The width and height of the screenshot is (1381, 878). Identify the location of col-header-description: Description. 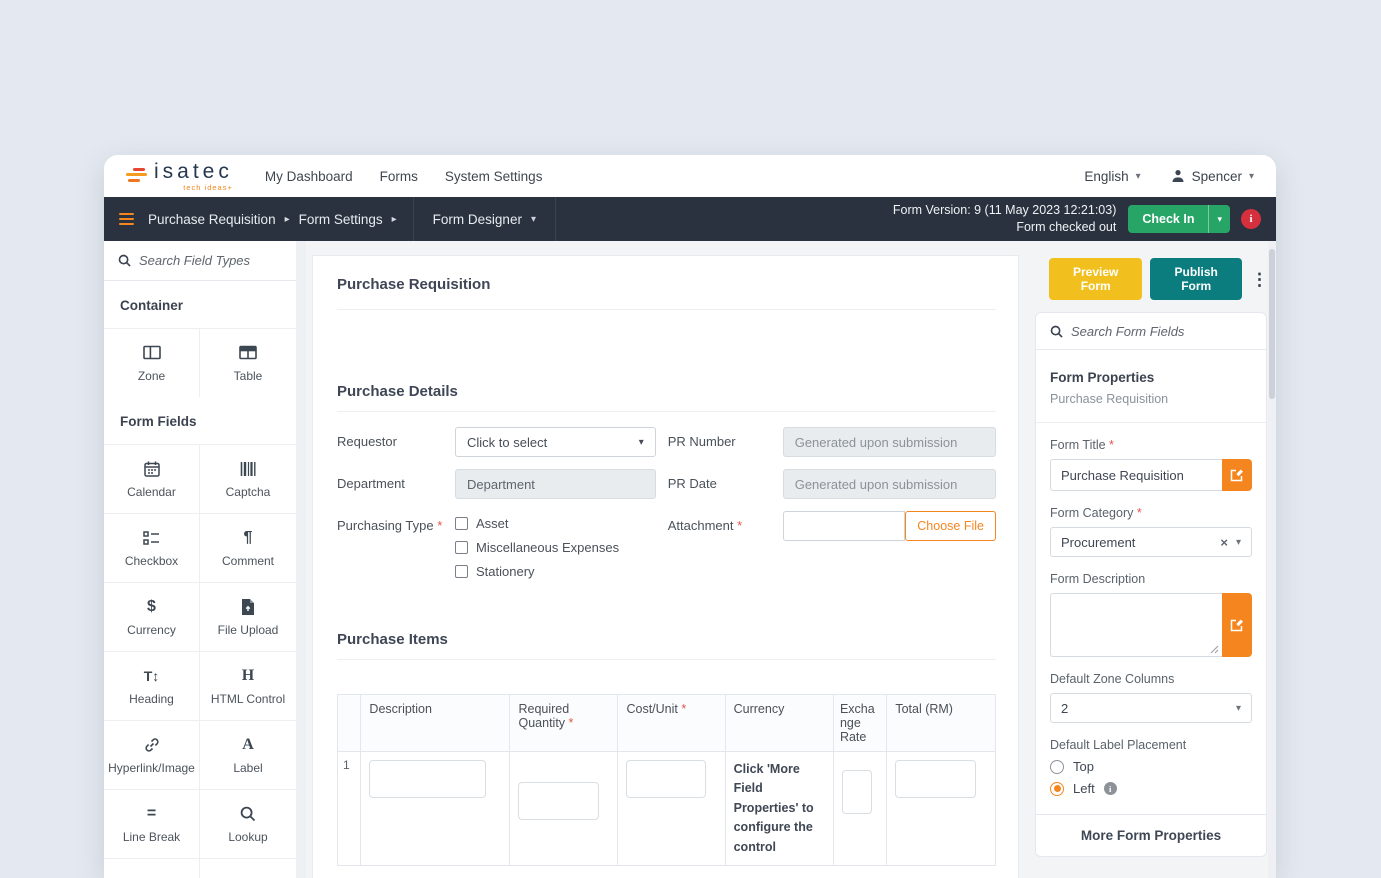
(435, 723).